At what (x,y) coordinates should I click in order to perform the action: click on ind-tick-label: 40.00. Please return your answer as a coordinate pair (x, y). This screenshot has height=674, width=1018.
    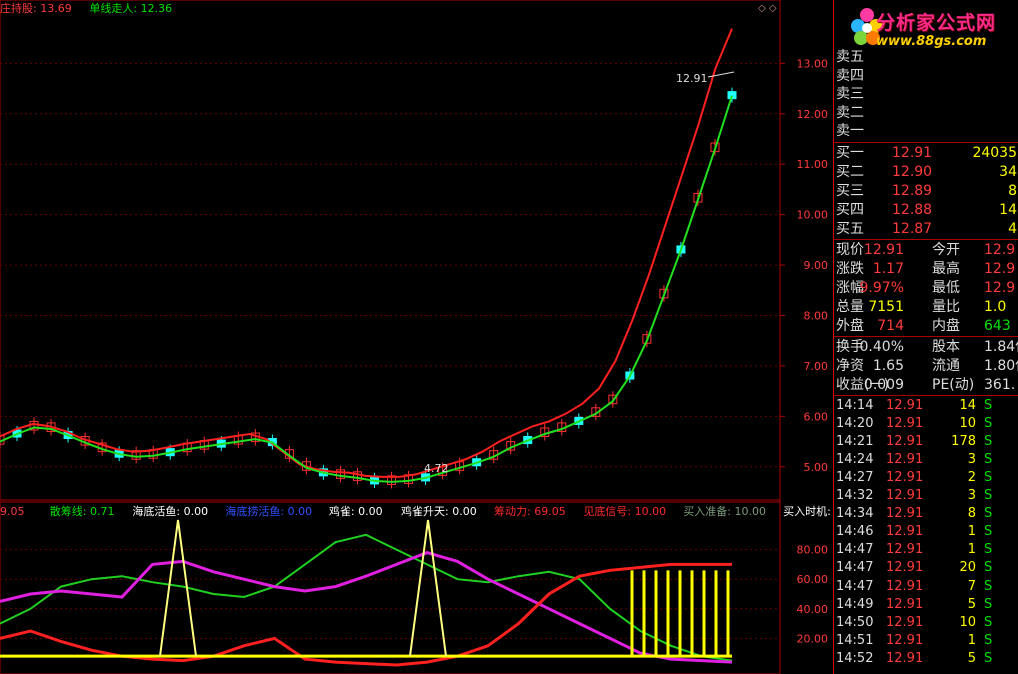
    Looking at the image, I should click on (813, 609).